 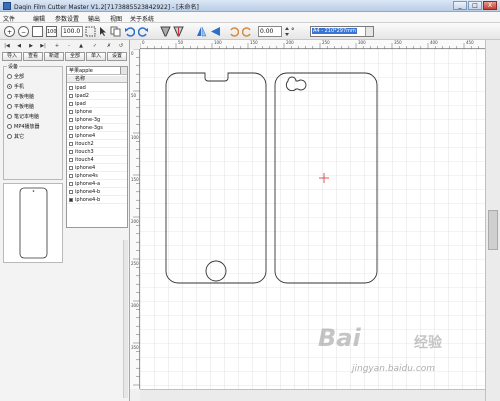 I want to click on radio-selected-icon, so click(x=9, y=86).